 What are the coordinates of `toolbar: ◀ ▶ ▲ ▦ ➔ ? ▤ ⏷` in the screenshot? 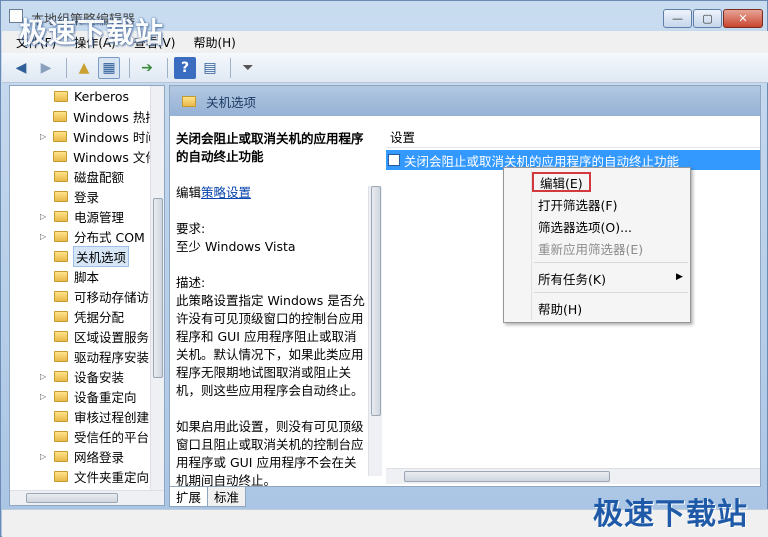 It's located at (385, 68).